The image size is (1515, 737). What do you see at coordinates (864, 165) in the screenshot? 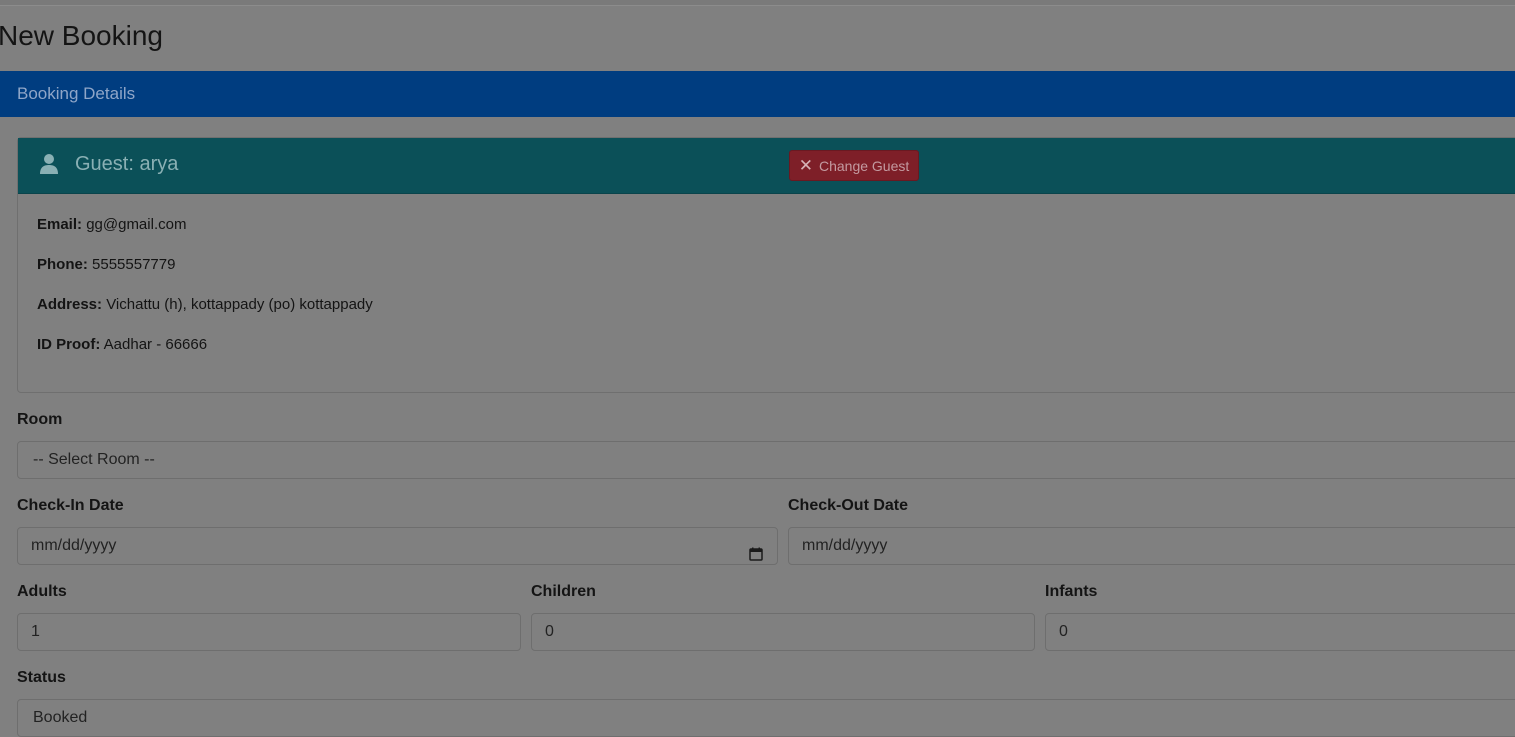
I see `change-guest-label: Change Guest` at bounding box center [864, 165].